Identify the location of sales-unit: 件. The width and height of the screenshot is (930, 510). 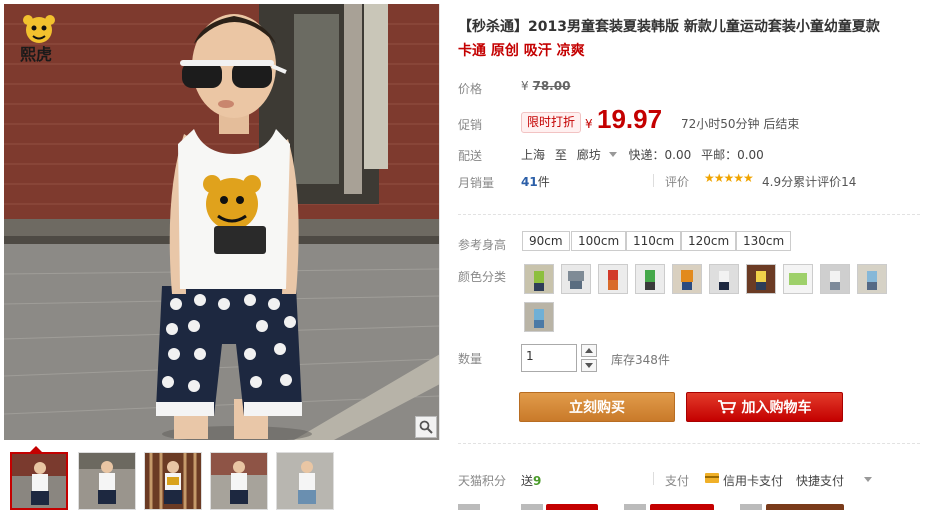
(543, 182).